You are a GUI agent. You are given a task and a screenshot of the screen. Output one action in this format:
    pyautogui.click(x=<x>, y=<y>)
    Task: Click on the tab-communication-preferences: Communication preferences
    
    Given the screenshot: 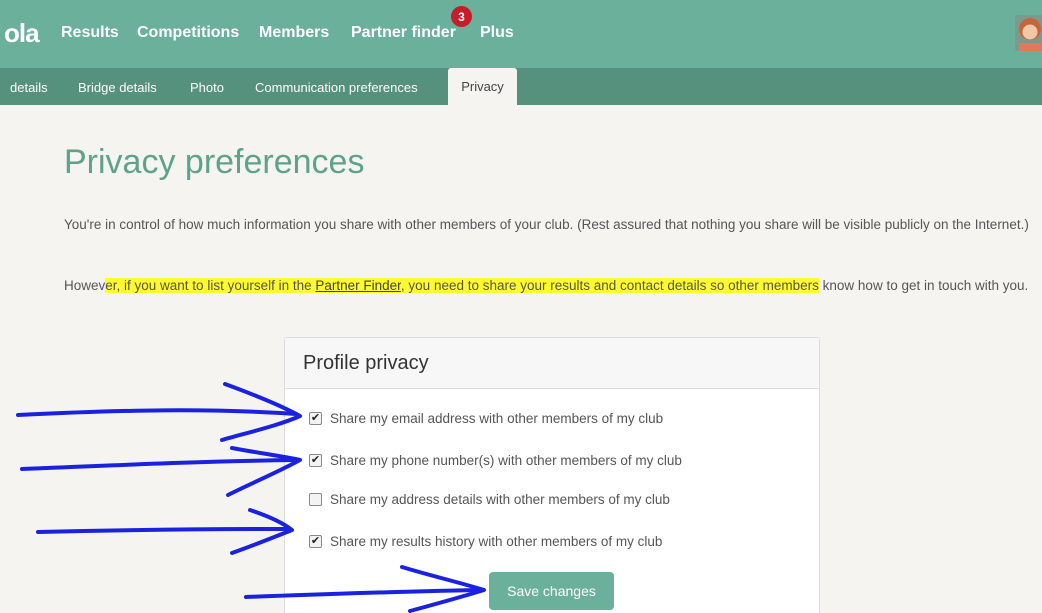 What is the action you would take?
    pyautogui.click(x=336, y=87)
    